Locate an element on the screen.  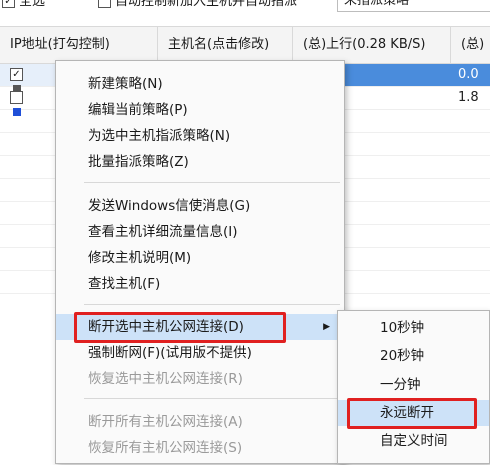
submenu-item-1min: 一分钟 is located at coordinates (413, 385).